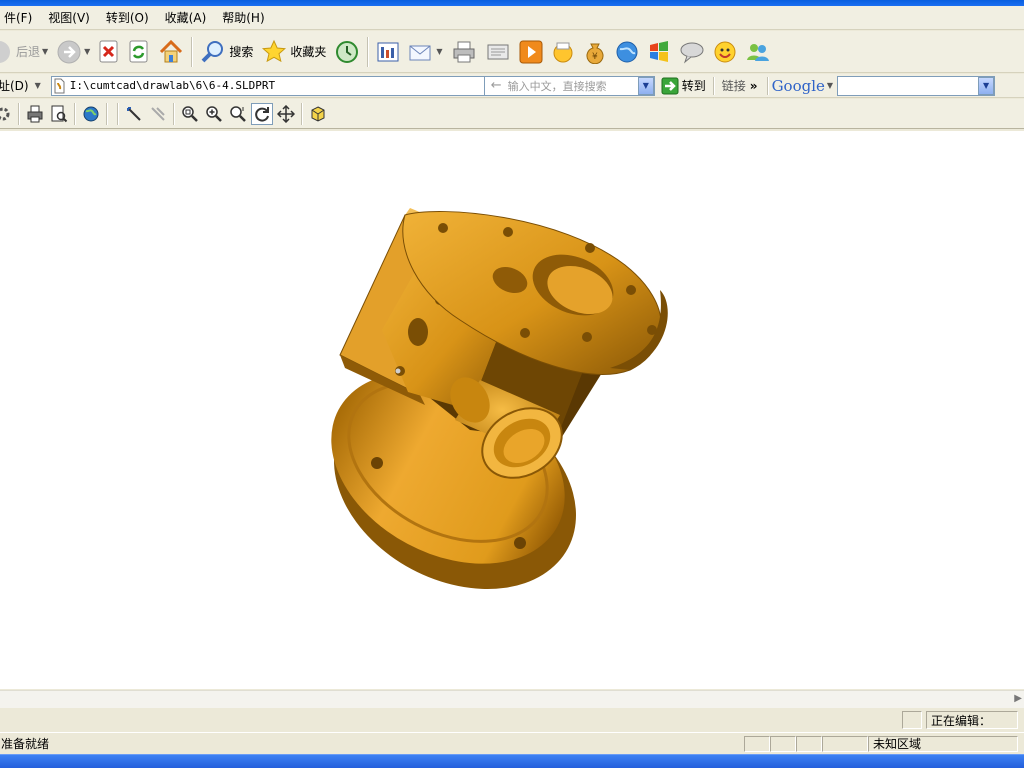 Image resolution: width=1024 pixels, height=768 pixels. I want to click on refresh-icon, so click(138, 51).